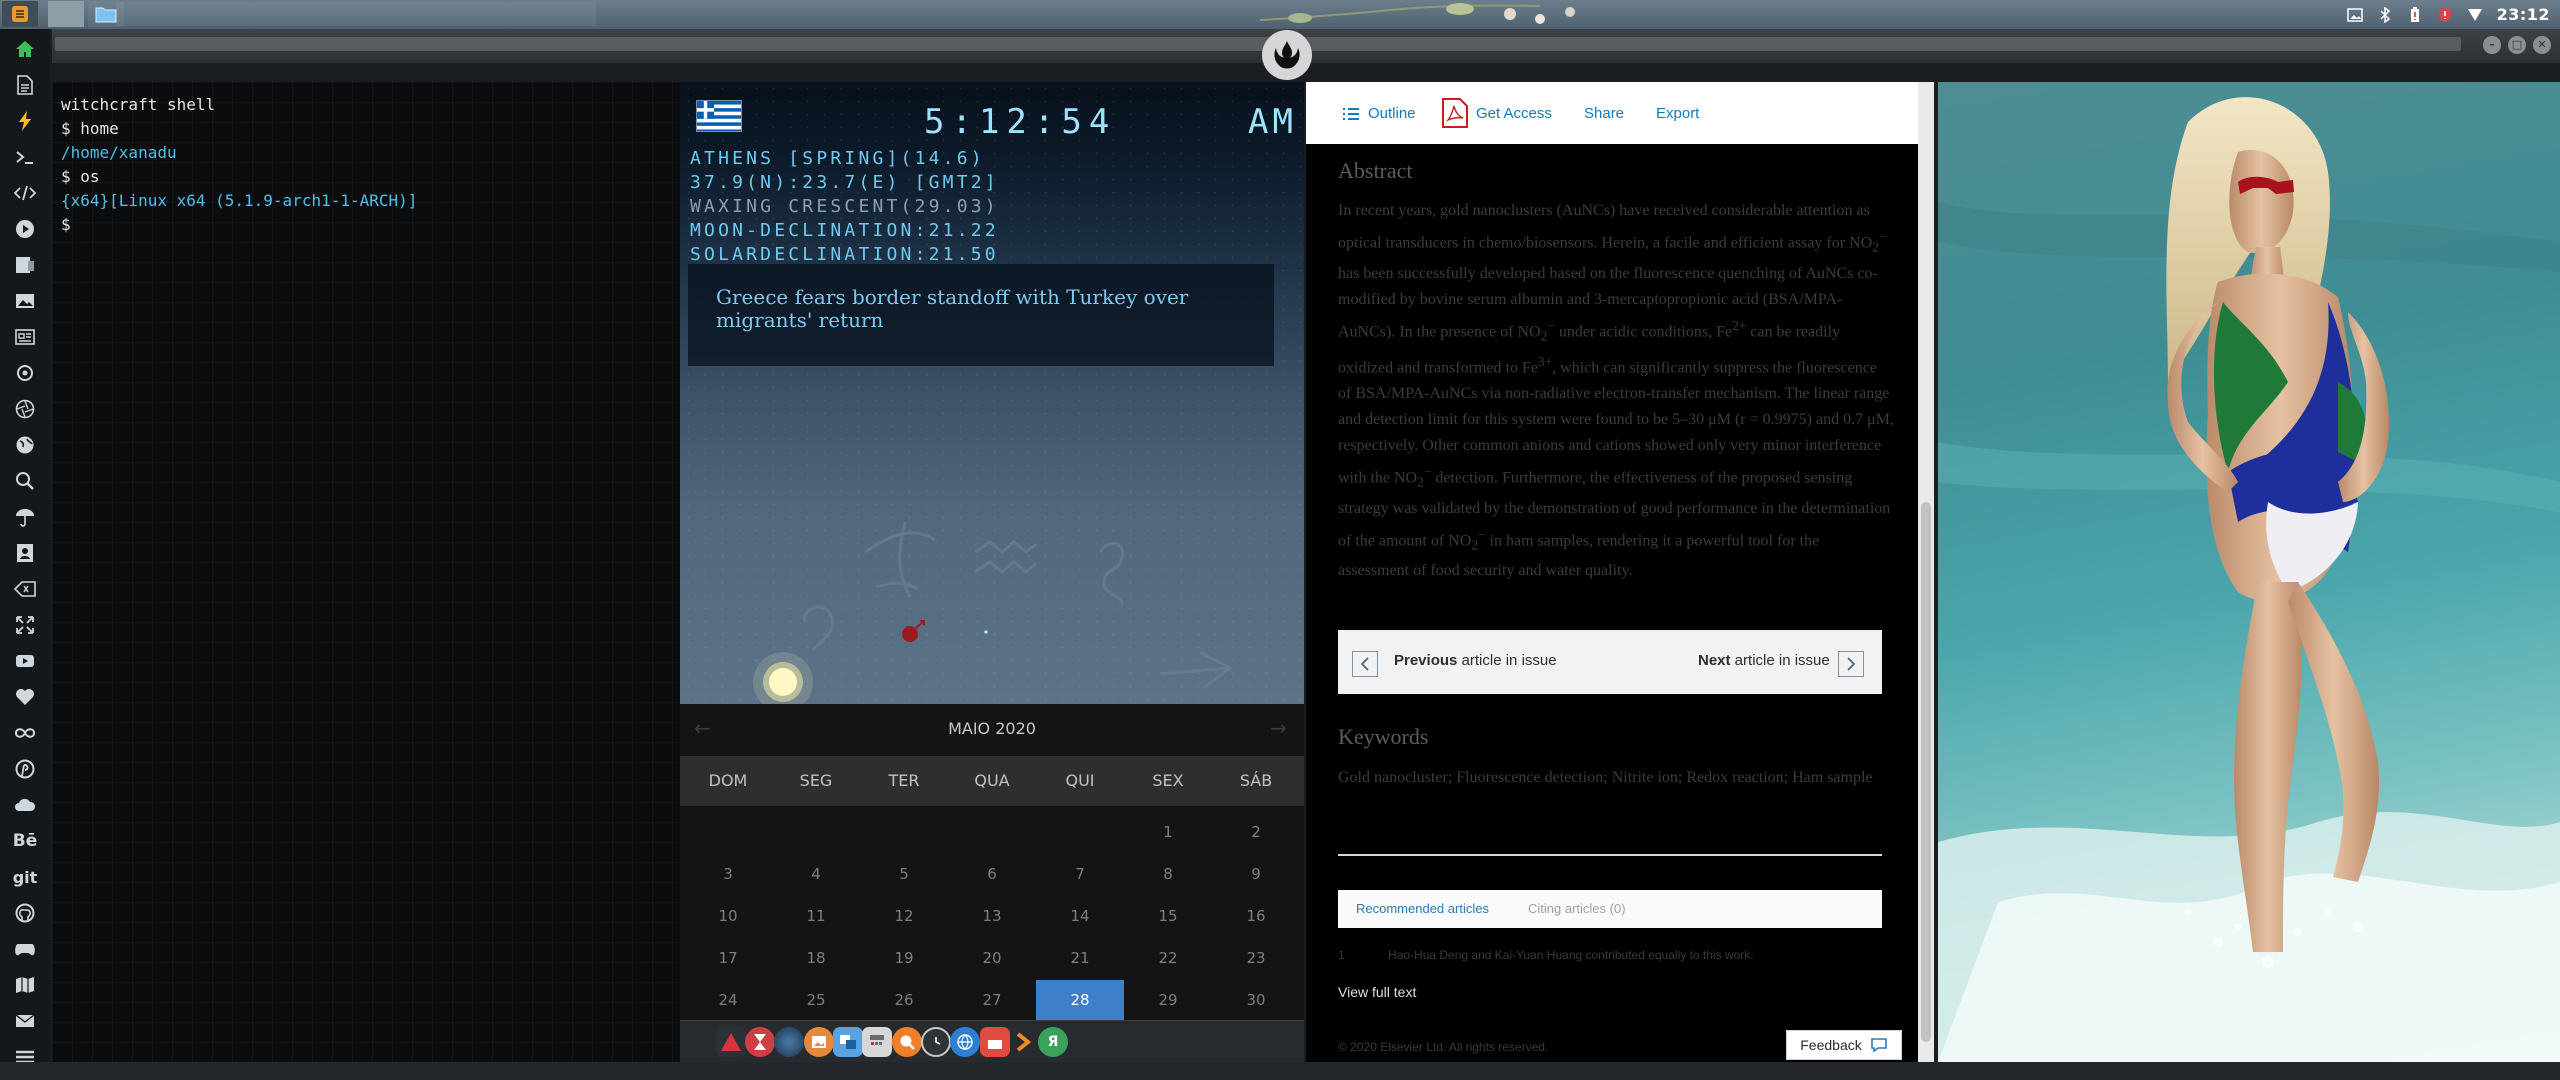  What do you see at coordinates (25, 985) in the screenshot?
I see `map-icon` at bounding box center [25, 985].